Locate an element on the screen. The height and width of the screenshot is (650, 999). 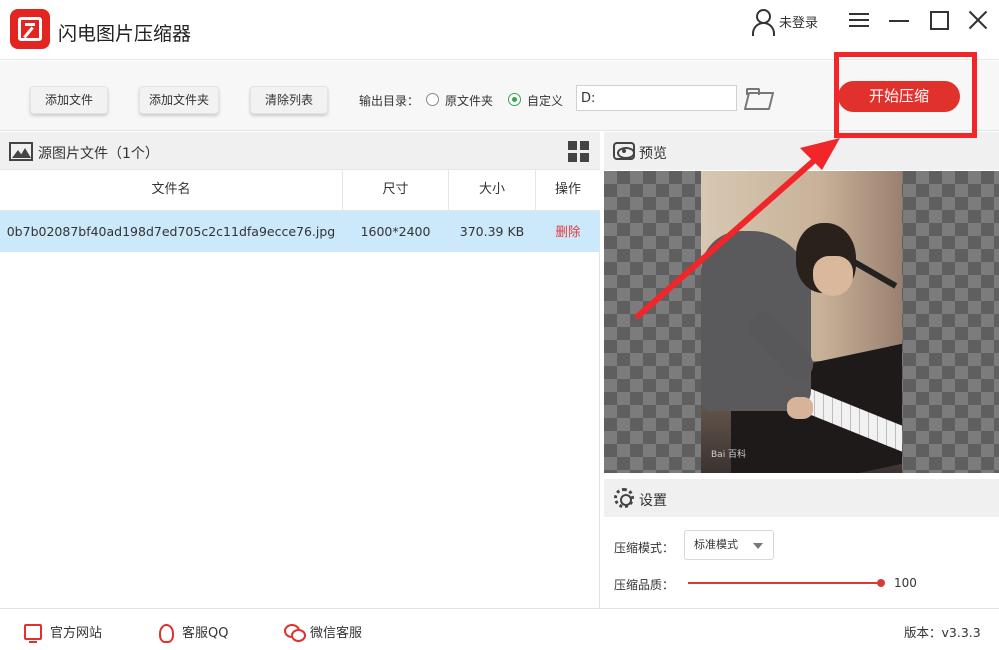
preview-image: Bai 百科 is located at coordinates (801, 322).